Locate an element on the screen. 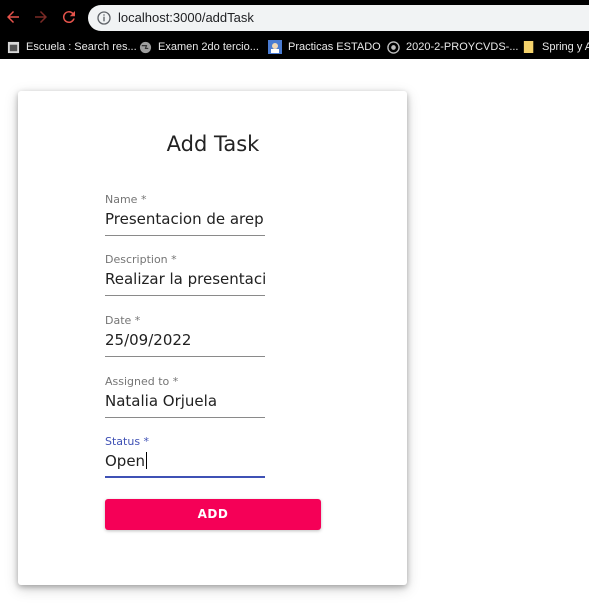 The width and height of the screenshot is (589, 609). folder-icon is located at coordinates (529, 47).